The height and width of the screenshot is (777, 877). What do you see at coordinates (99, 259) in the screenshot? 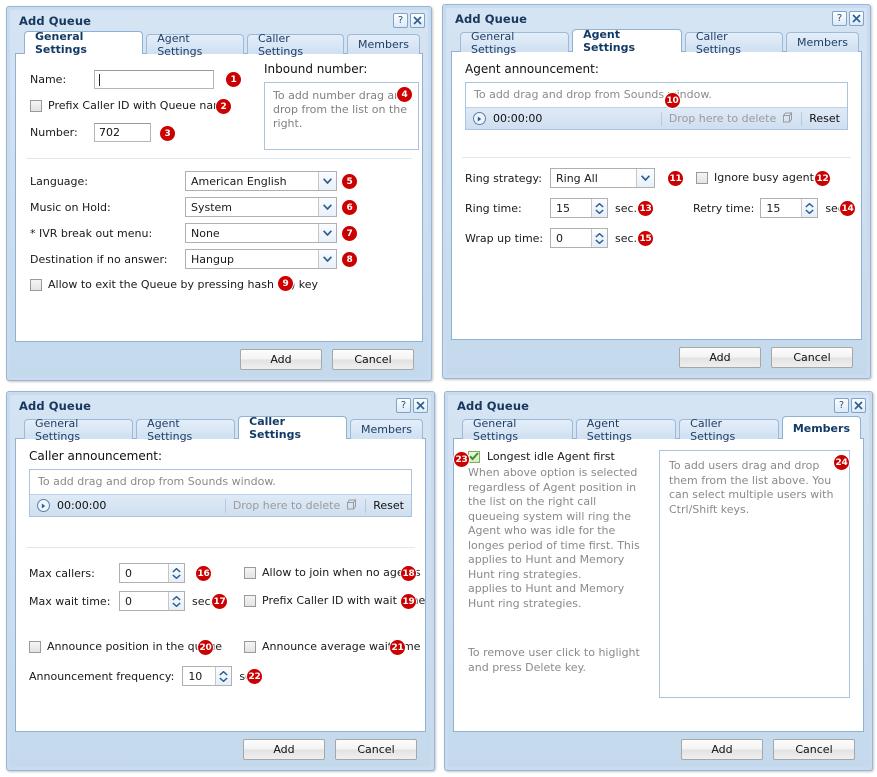
I see `destination-label: Destination if no answer:` at bounding box center [99, 259].